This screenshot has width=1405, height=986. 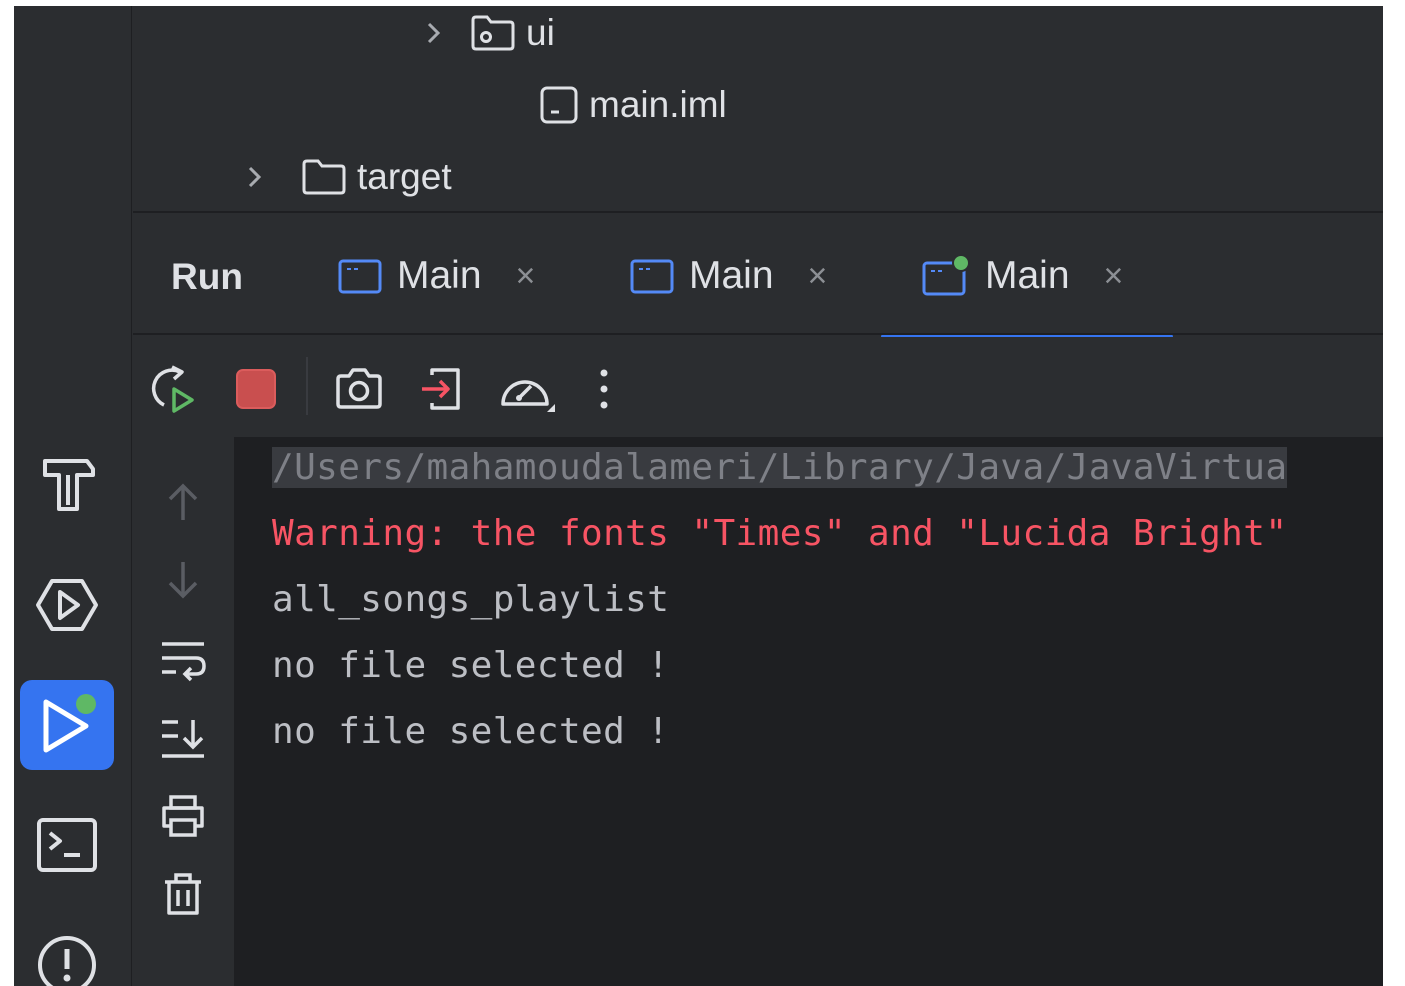 What do you see at coordinates (559, 105) in the screenshot?
I see `module-file-icon` at bounding box center [559, 105].